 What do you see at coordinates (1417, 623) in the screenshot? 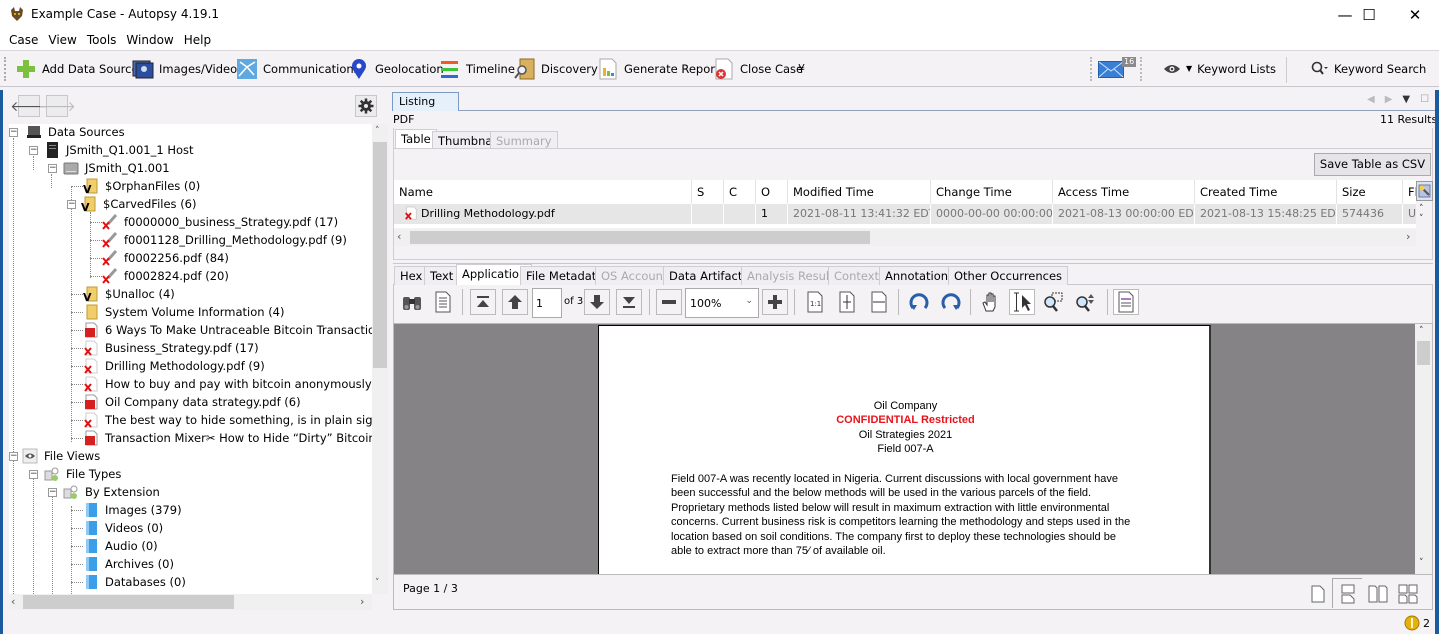
I see `notifications-indicator: 2` at bounding box center [1417, 623].